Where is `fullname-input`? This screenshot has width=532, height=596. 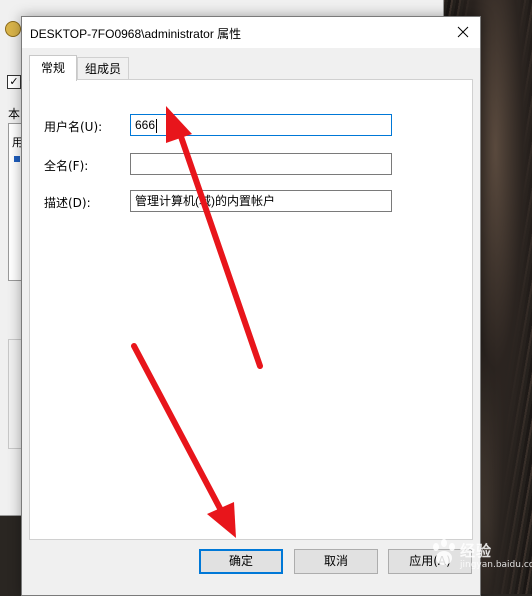
fullname-input is located at coordinates (261, 164).